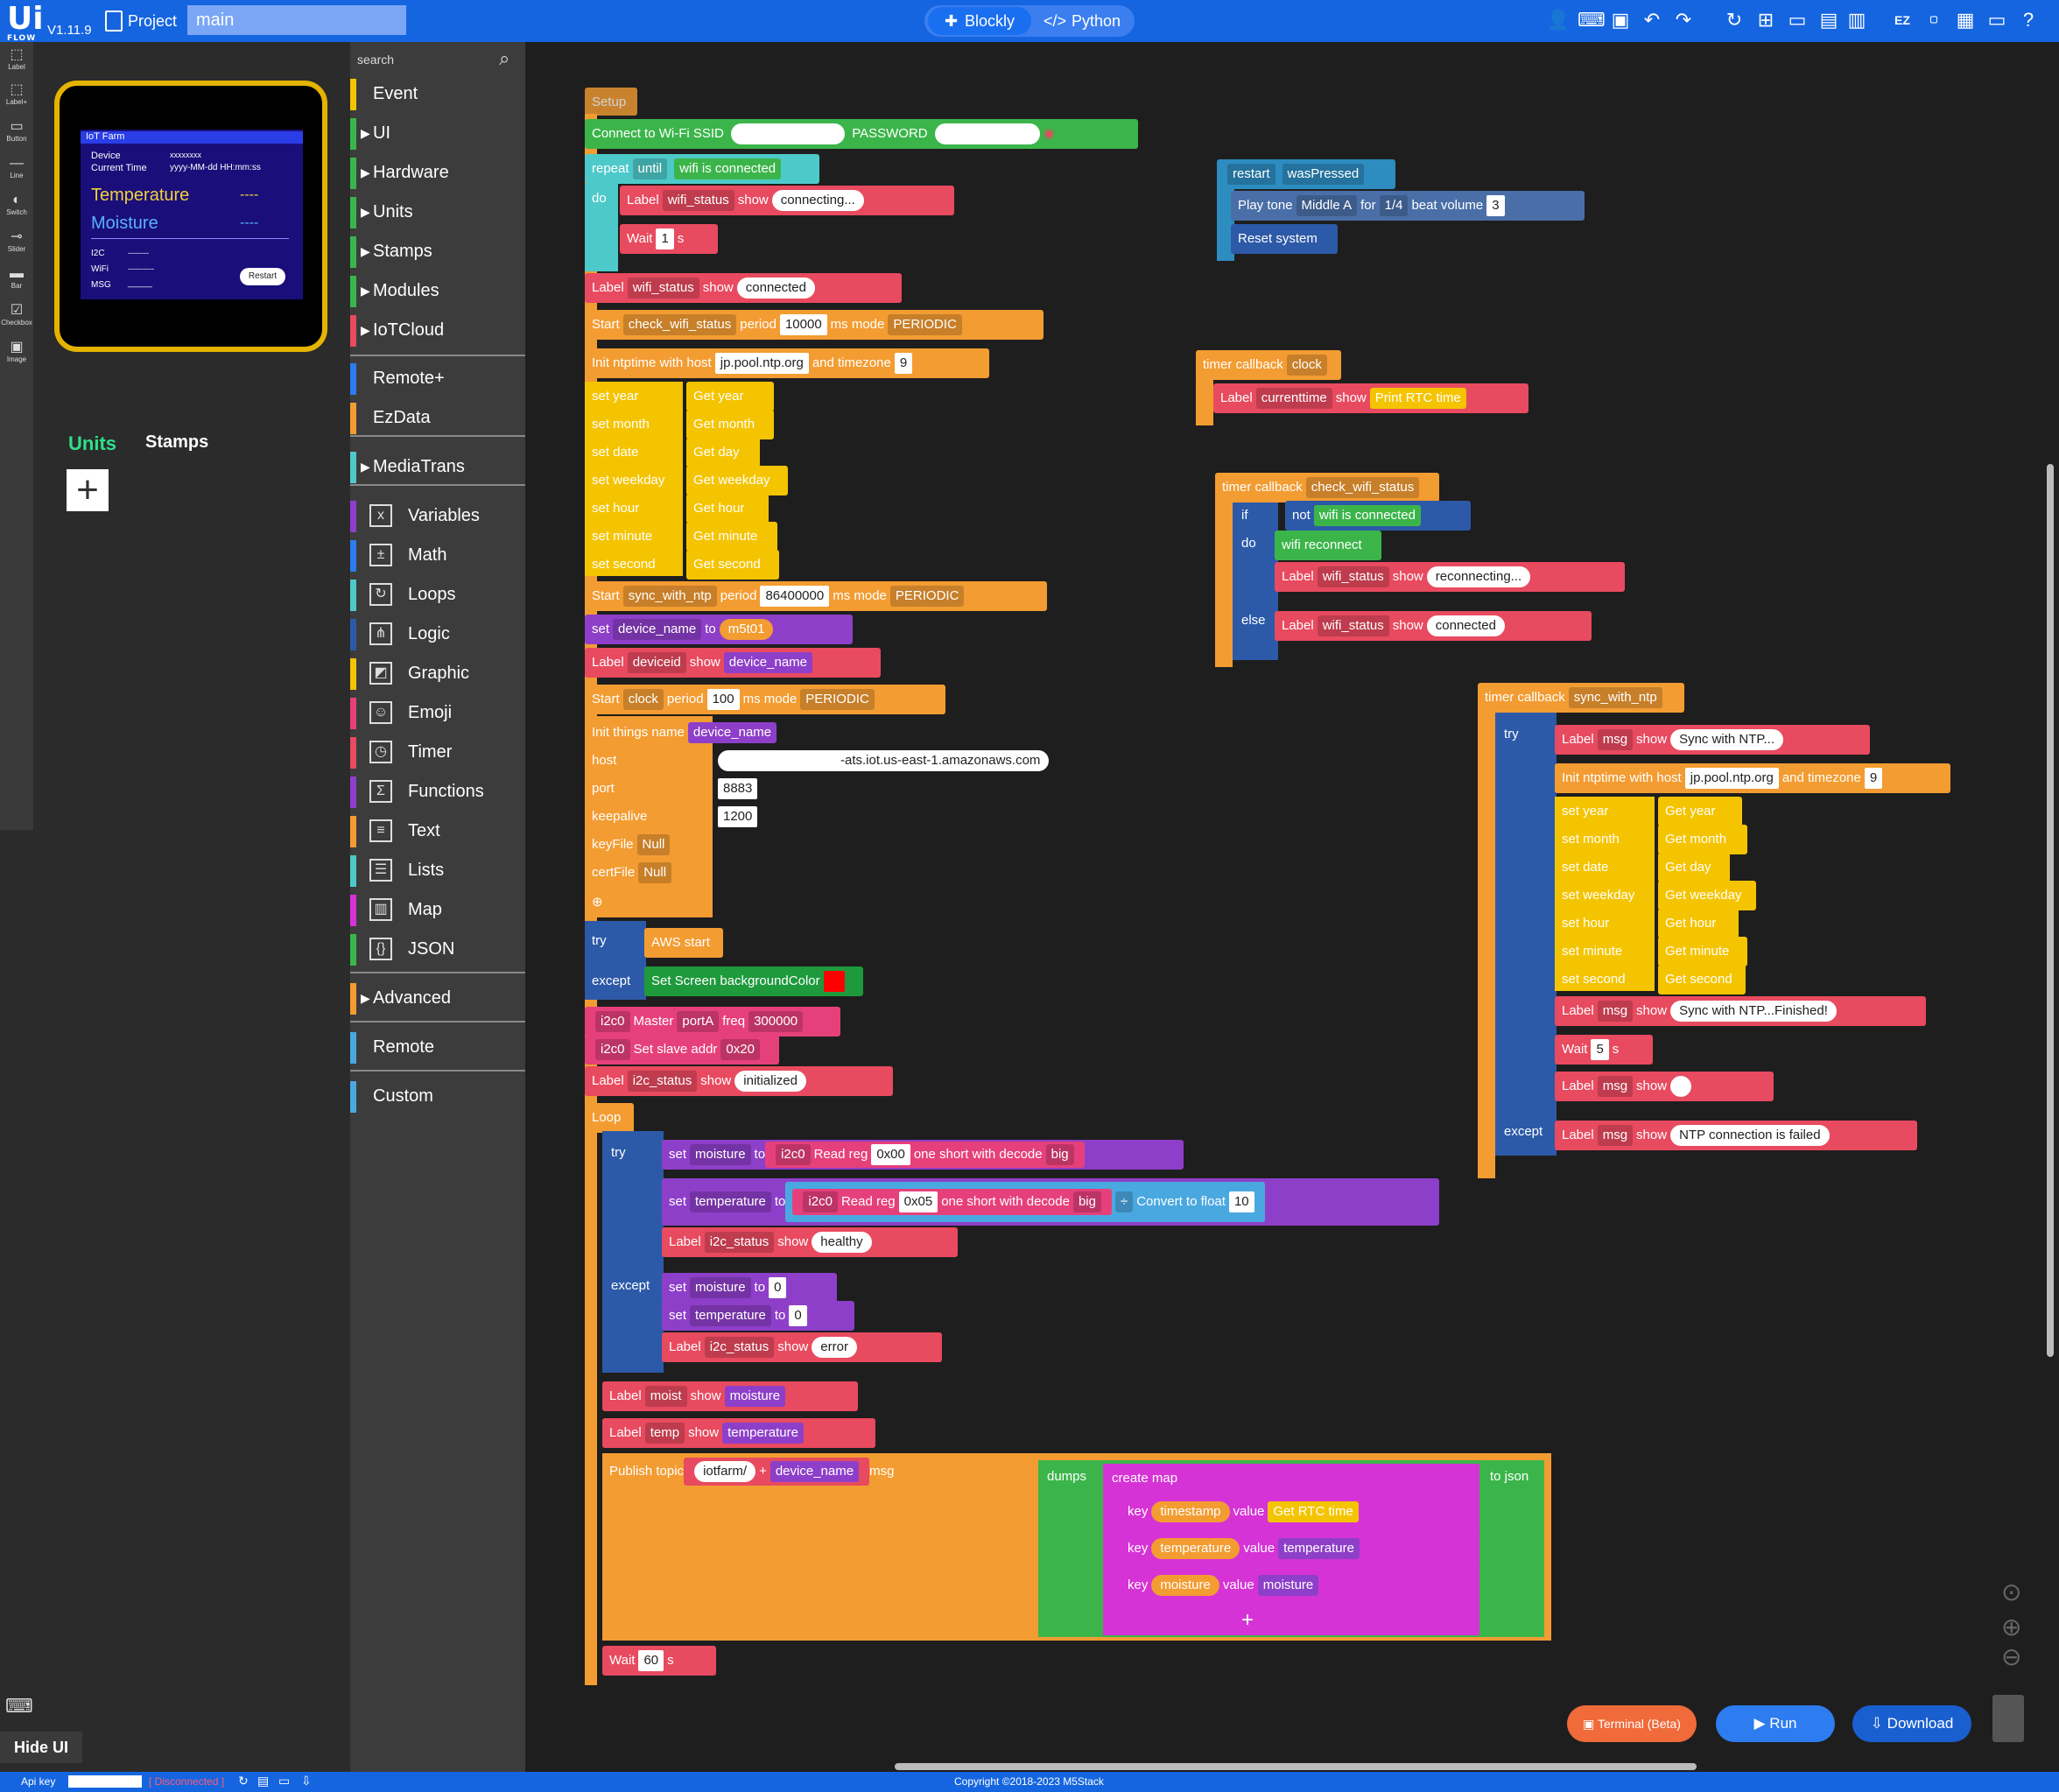  What do you see at coordinates (1996, 20) in the screenshot?
I see `chat-icon: ▭` at bounding box center [1996, 20].